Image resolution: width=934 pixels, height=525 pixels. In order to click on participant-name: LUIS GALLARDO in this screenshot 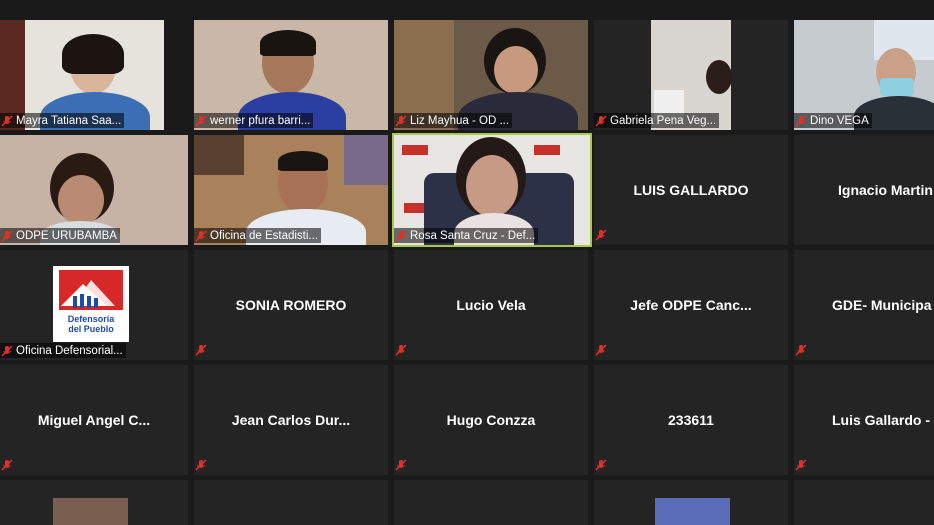, I will do `click(691, 190)`.